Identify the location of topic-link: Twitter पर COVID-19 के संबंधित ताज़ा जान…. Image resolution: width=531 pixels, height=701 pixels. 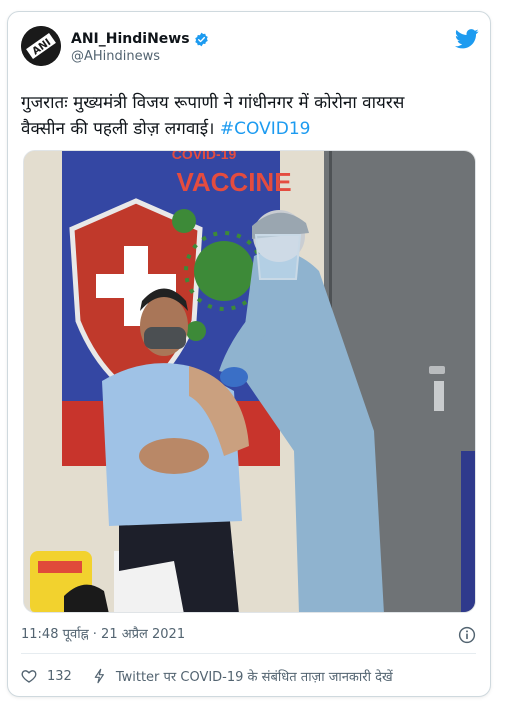
(242, 676).